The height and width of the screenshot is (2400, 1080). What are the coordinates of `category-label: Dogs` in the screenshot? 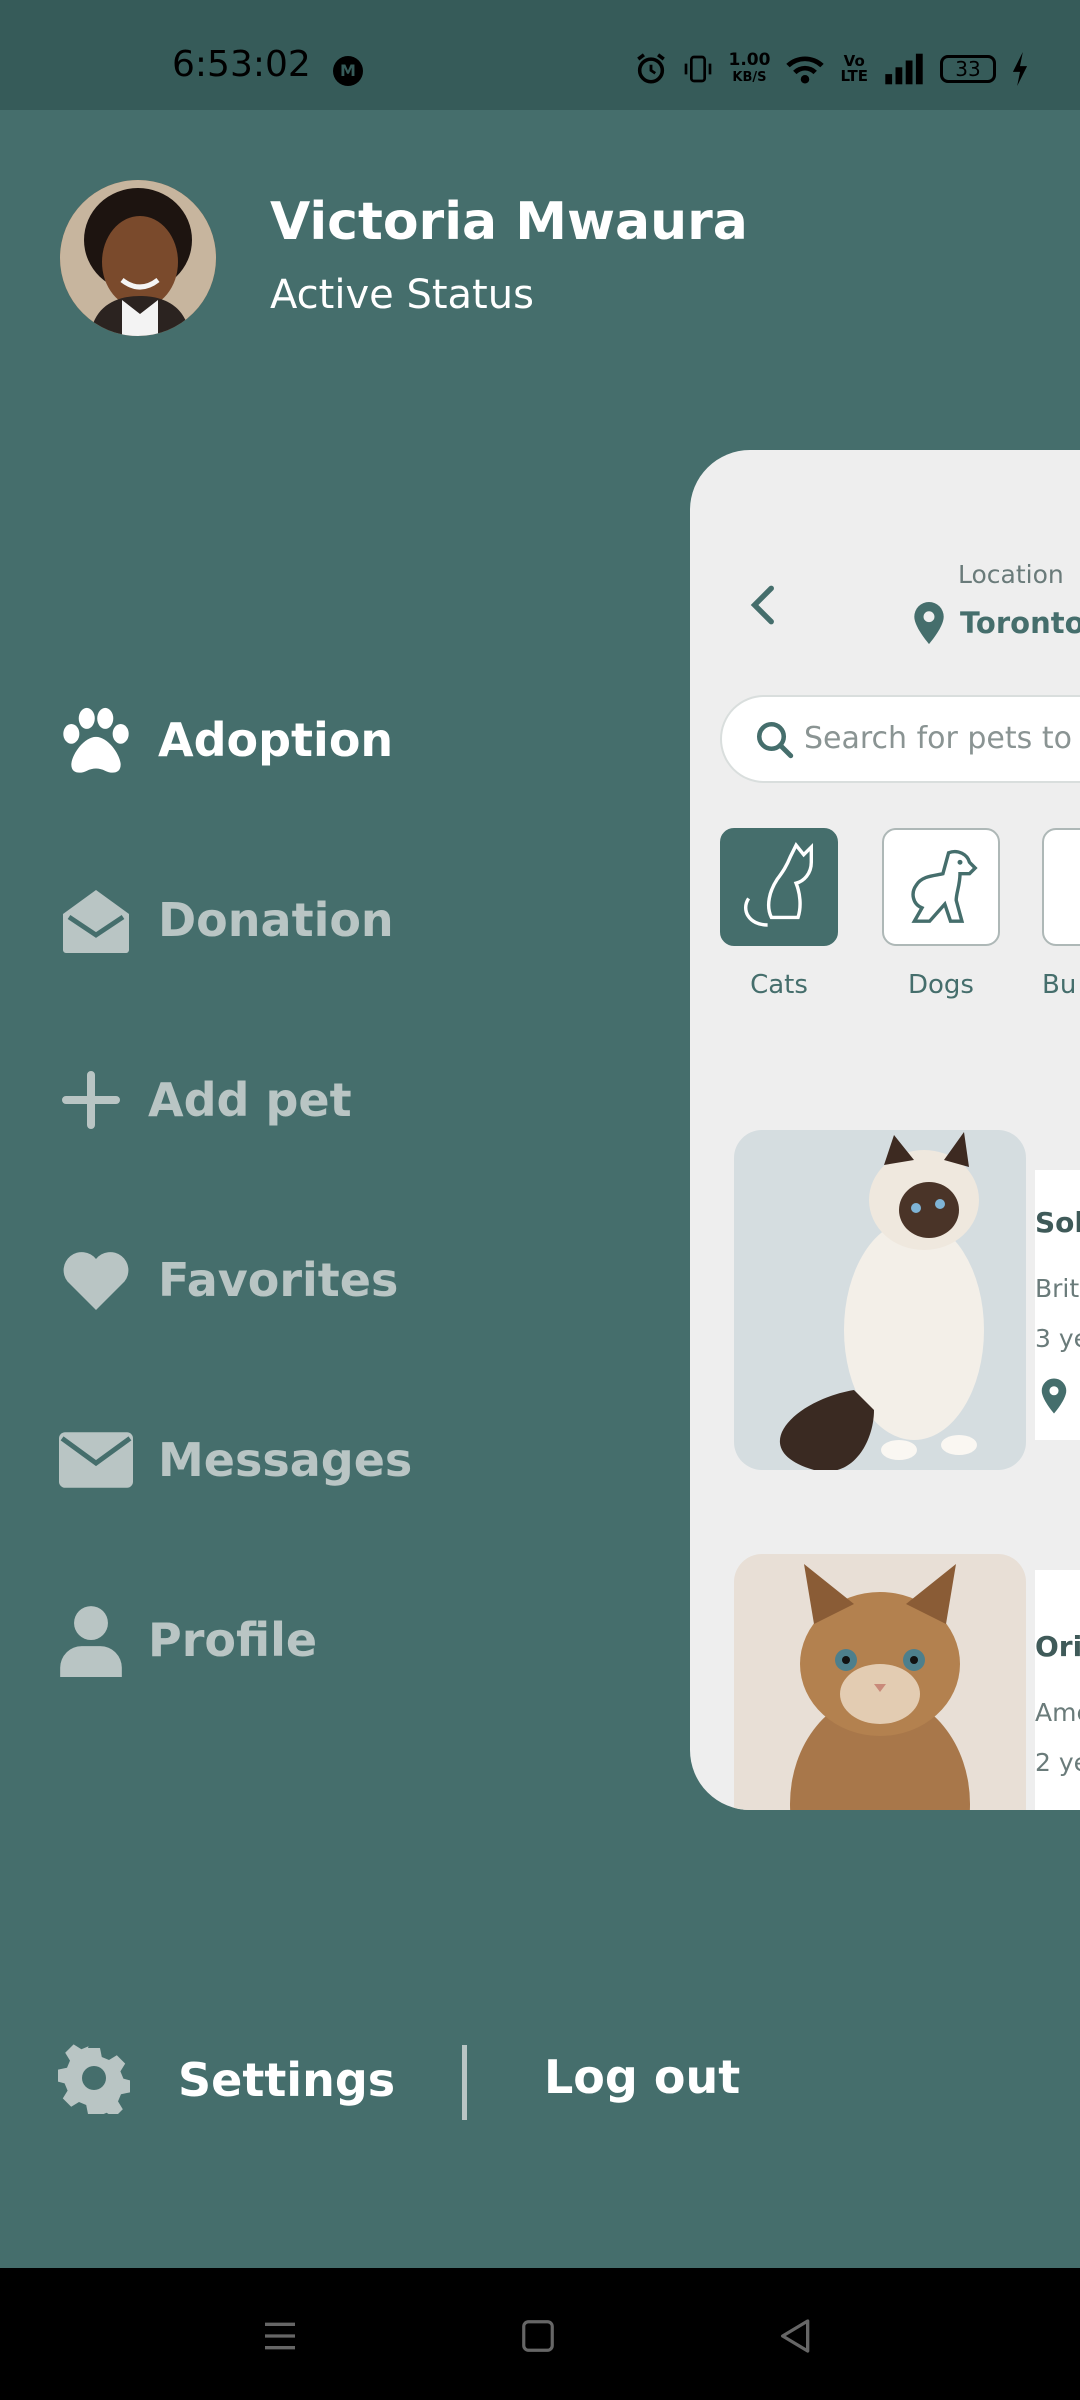 It's located at (941, 985).